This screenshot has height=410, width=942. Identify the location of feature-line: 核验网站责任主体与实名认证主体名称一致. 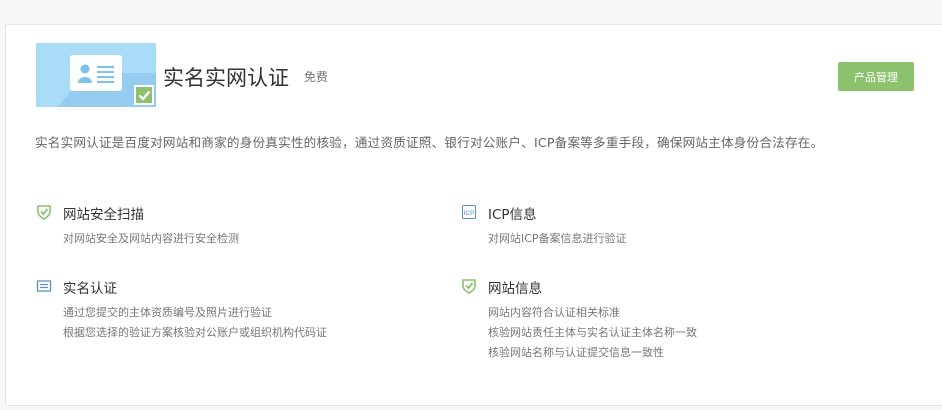
(592, 332).